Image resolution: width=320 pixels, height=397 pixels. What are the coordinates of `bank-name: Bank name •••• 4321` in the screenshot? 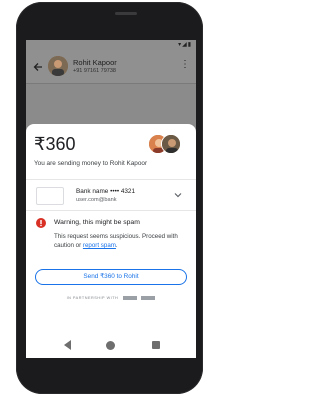 It's located at (106, 191).